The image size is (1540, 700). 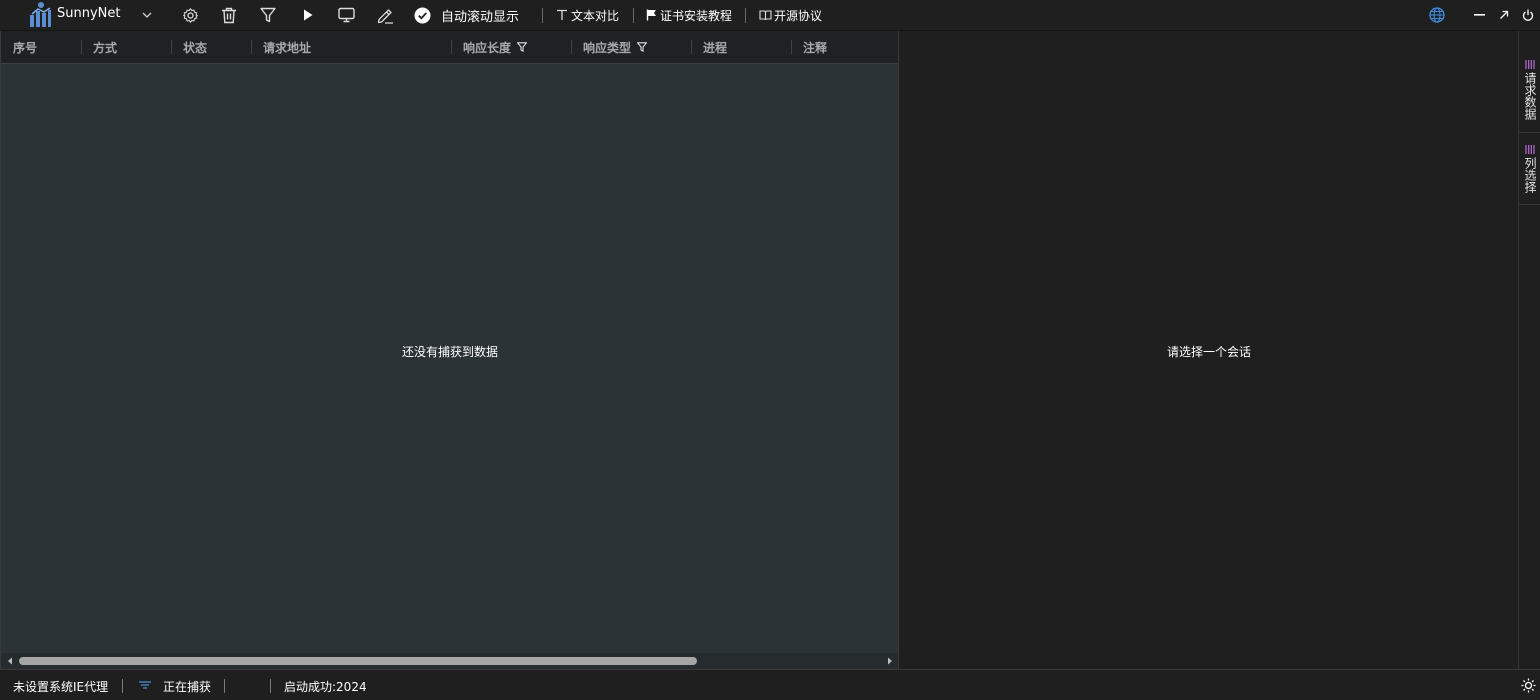 I want to click on column-header-index: 序号, so click(x=25, y=47).